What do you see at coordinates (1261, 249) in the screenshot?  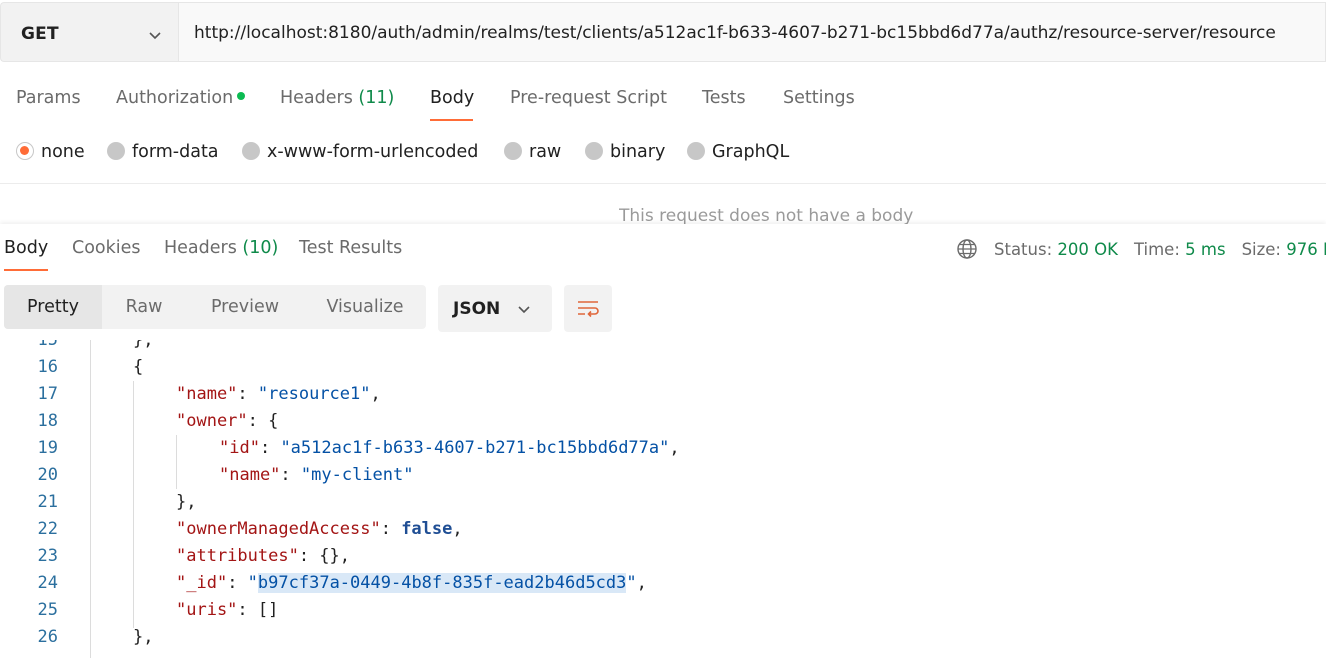 I see `size-label: Size:` at bounding box center [1261, 249].